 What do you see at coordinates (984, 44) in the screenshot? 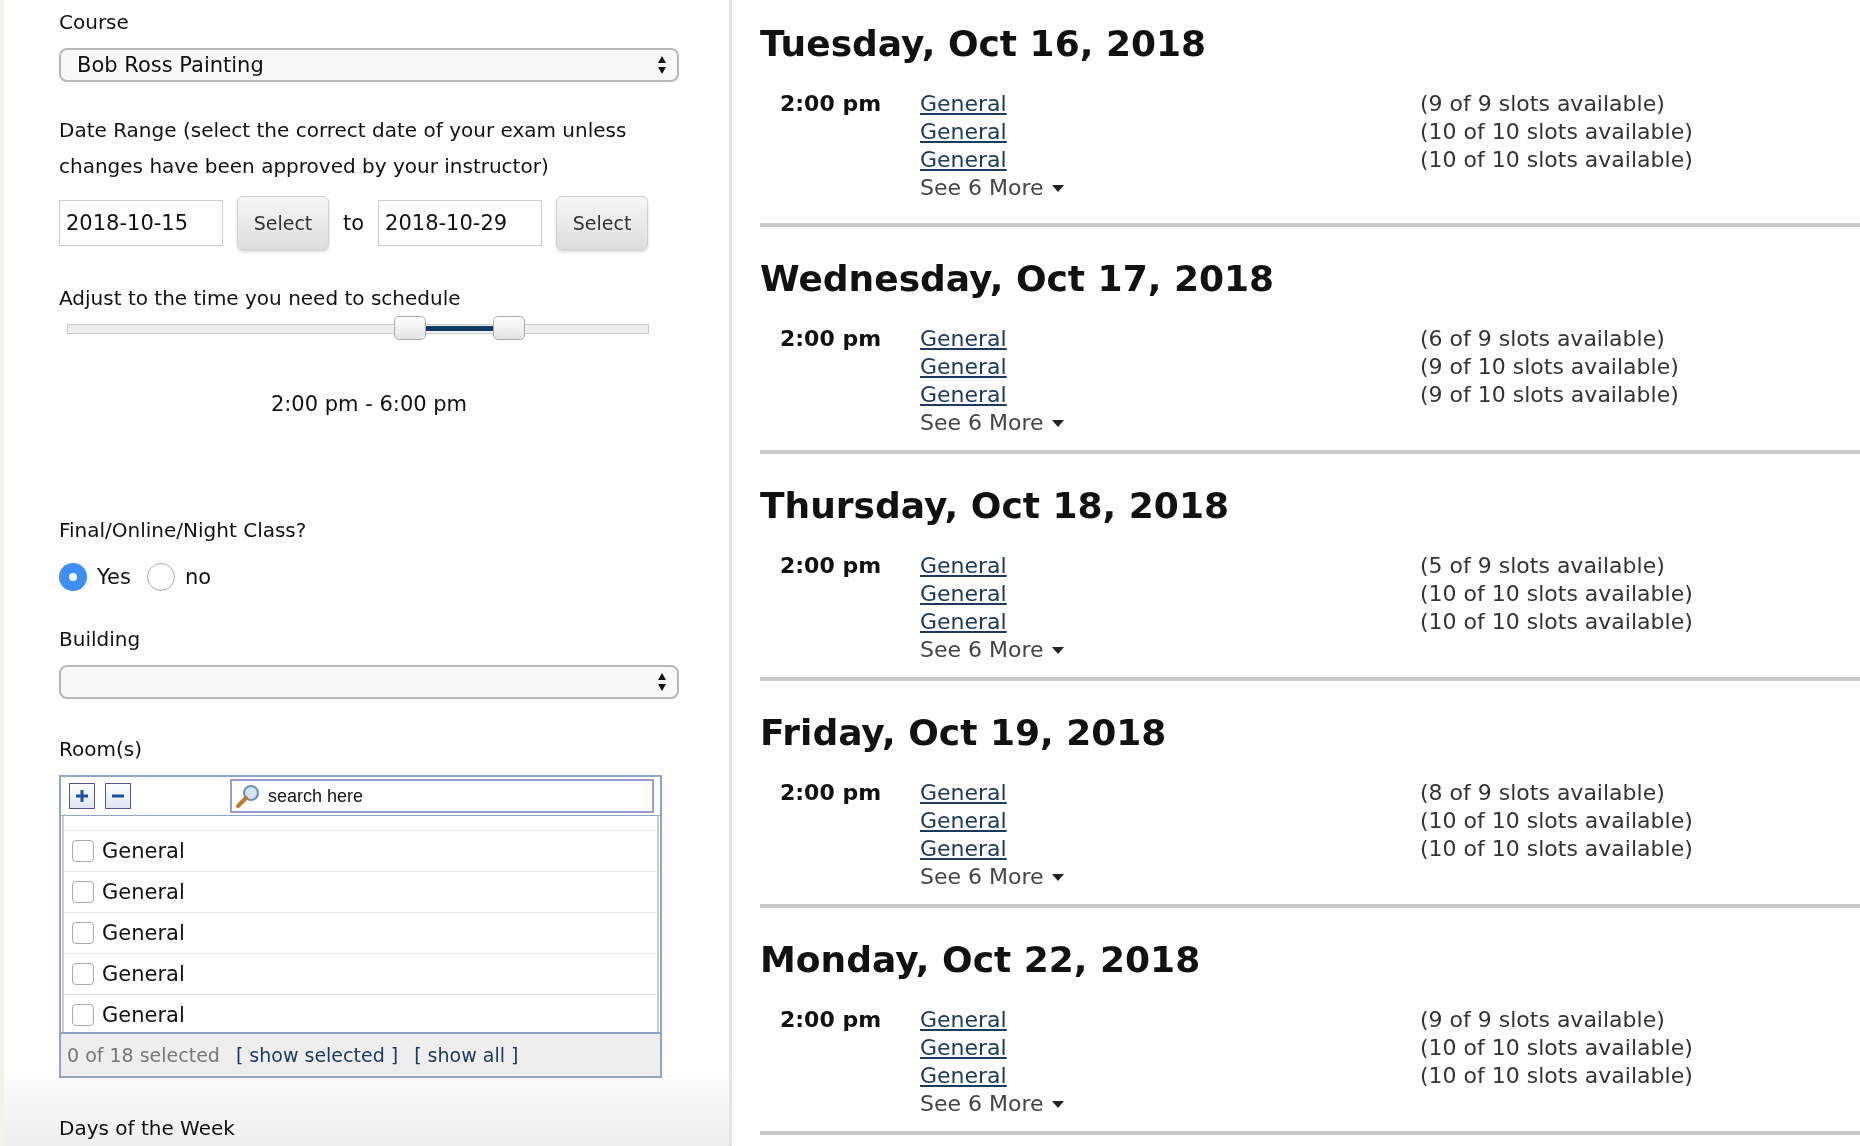
I see `day-heading: Tuesday, Oct 16, 2018` at bounding box center [984, 44].